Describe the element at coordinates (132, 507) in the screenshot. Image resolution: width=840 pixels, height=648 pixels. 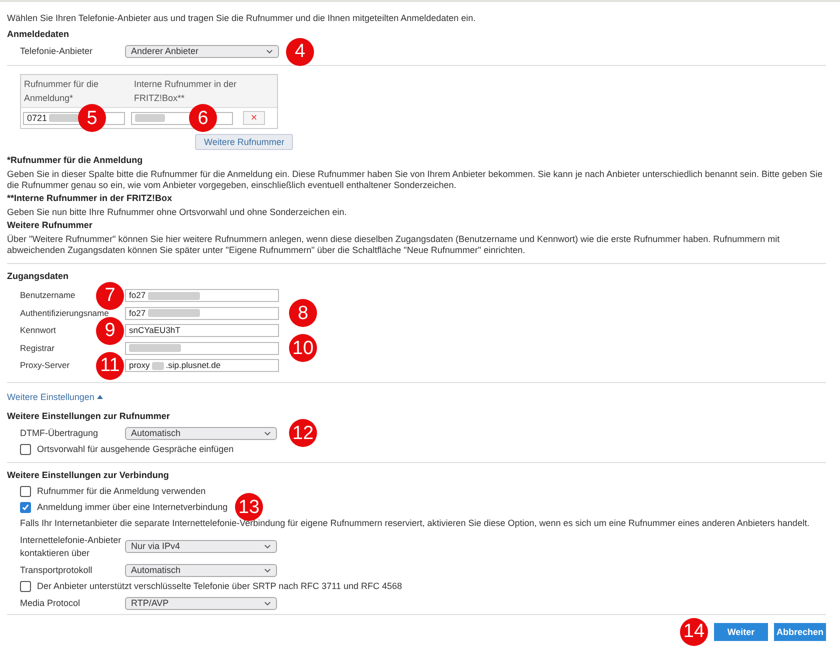
I see `checkbox-label: Anmeldung immer über eine Internetverbindung` at that location.